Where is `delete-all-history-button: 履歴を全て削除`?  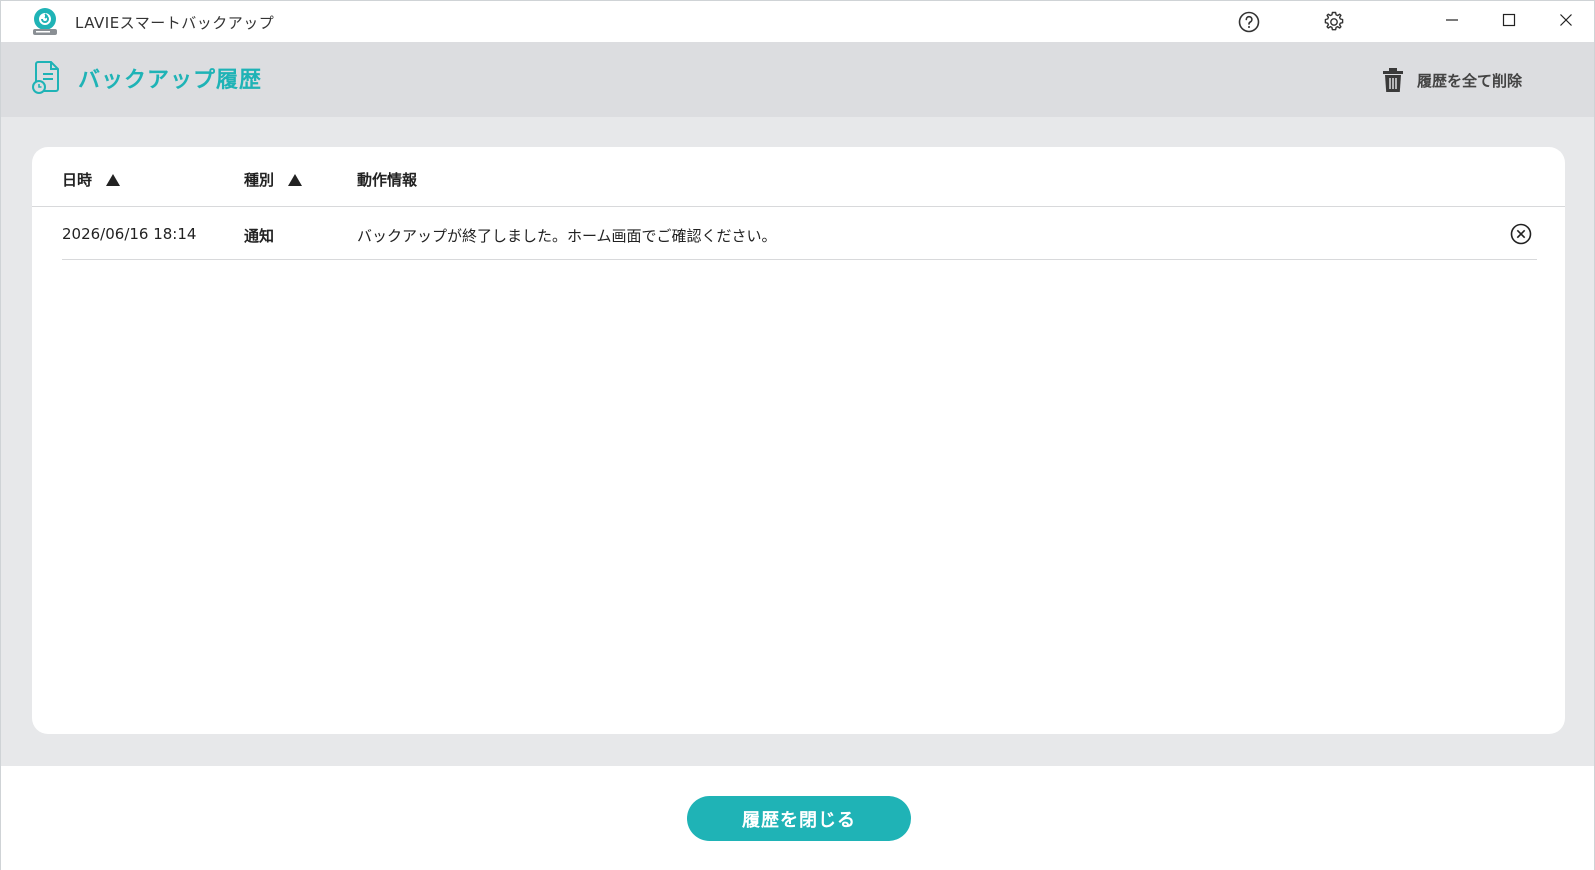
delete-all-history-button: 履歴を全て削除 is located at coordinates (1451, 80).